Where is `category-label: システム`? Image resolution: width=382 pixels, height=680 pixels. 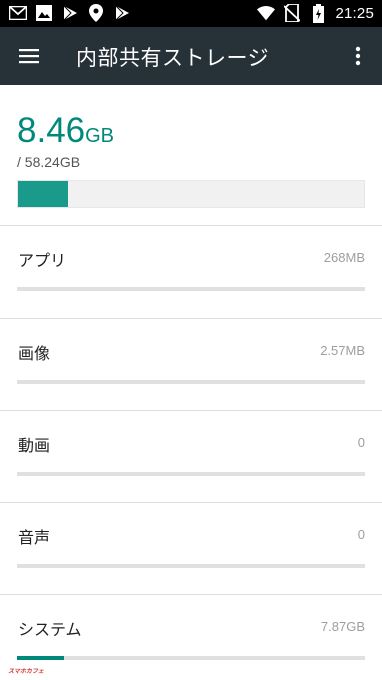 category-label: システム is located at coordinates (50, 629).